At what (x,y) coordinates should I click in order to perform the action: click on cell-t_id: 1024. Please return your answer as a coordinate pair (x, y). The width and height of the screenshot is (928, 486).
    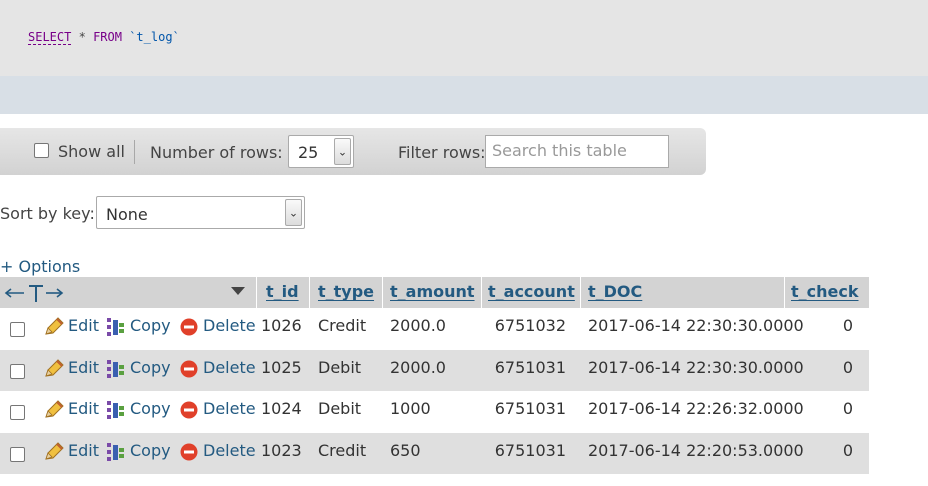
    Looking at the image, I should click on (281, 408).